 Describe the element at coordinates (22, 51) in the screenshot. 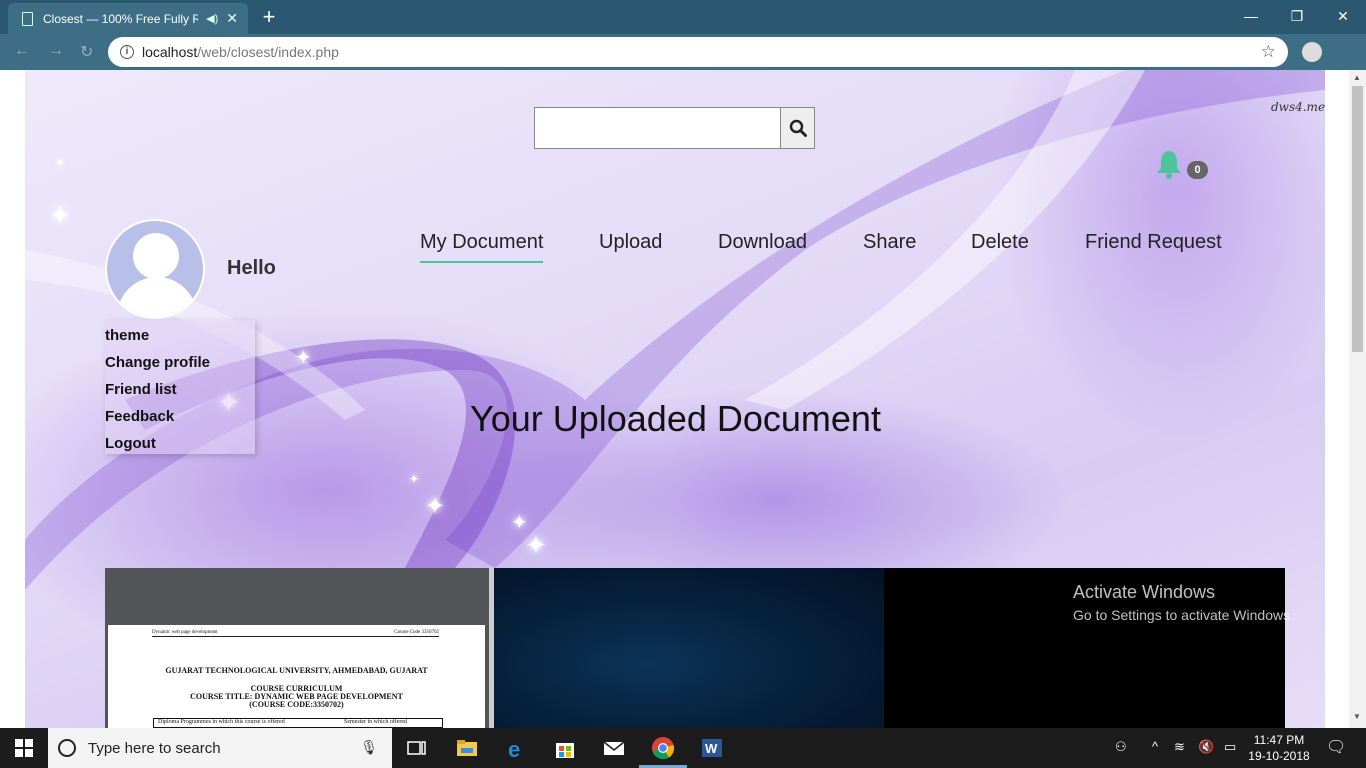

I see `back-icon: ←` at that location.